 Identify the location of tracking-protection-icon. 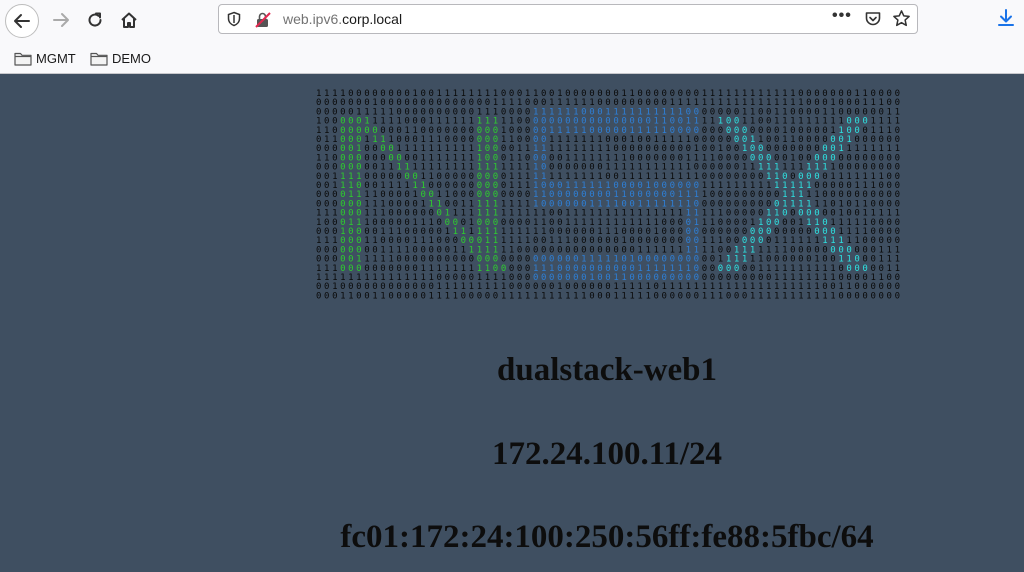
(234, 19).